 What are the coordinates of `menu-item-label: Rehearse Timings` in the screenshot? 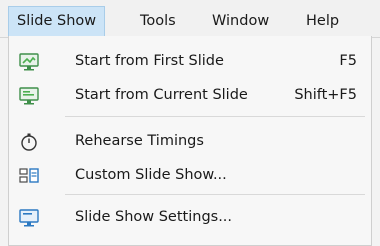 It's located at (139, 141).